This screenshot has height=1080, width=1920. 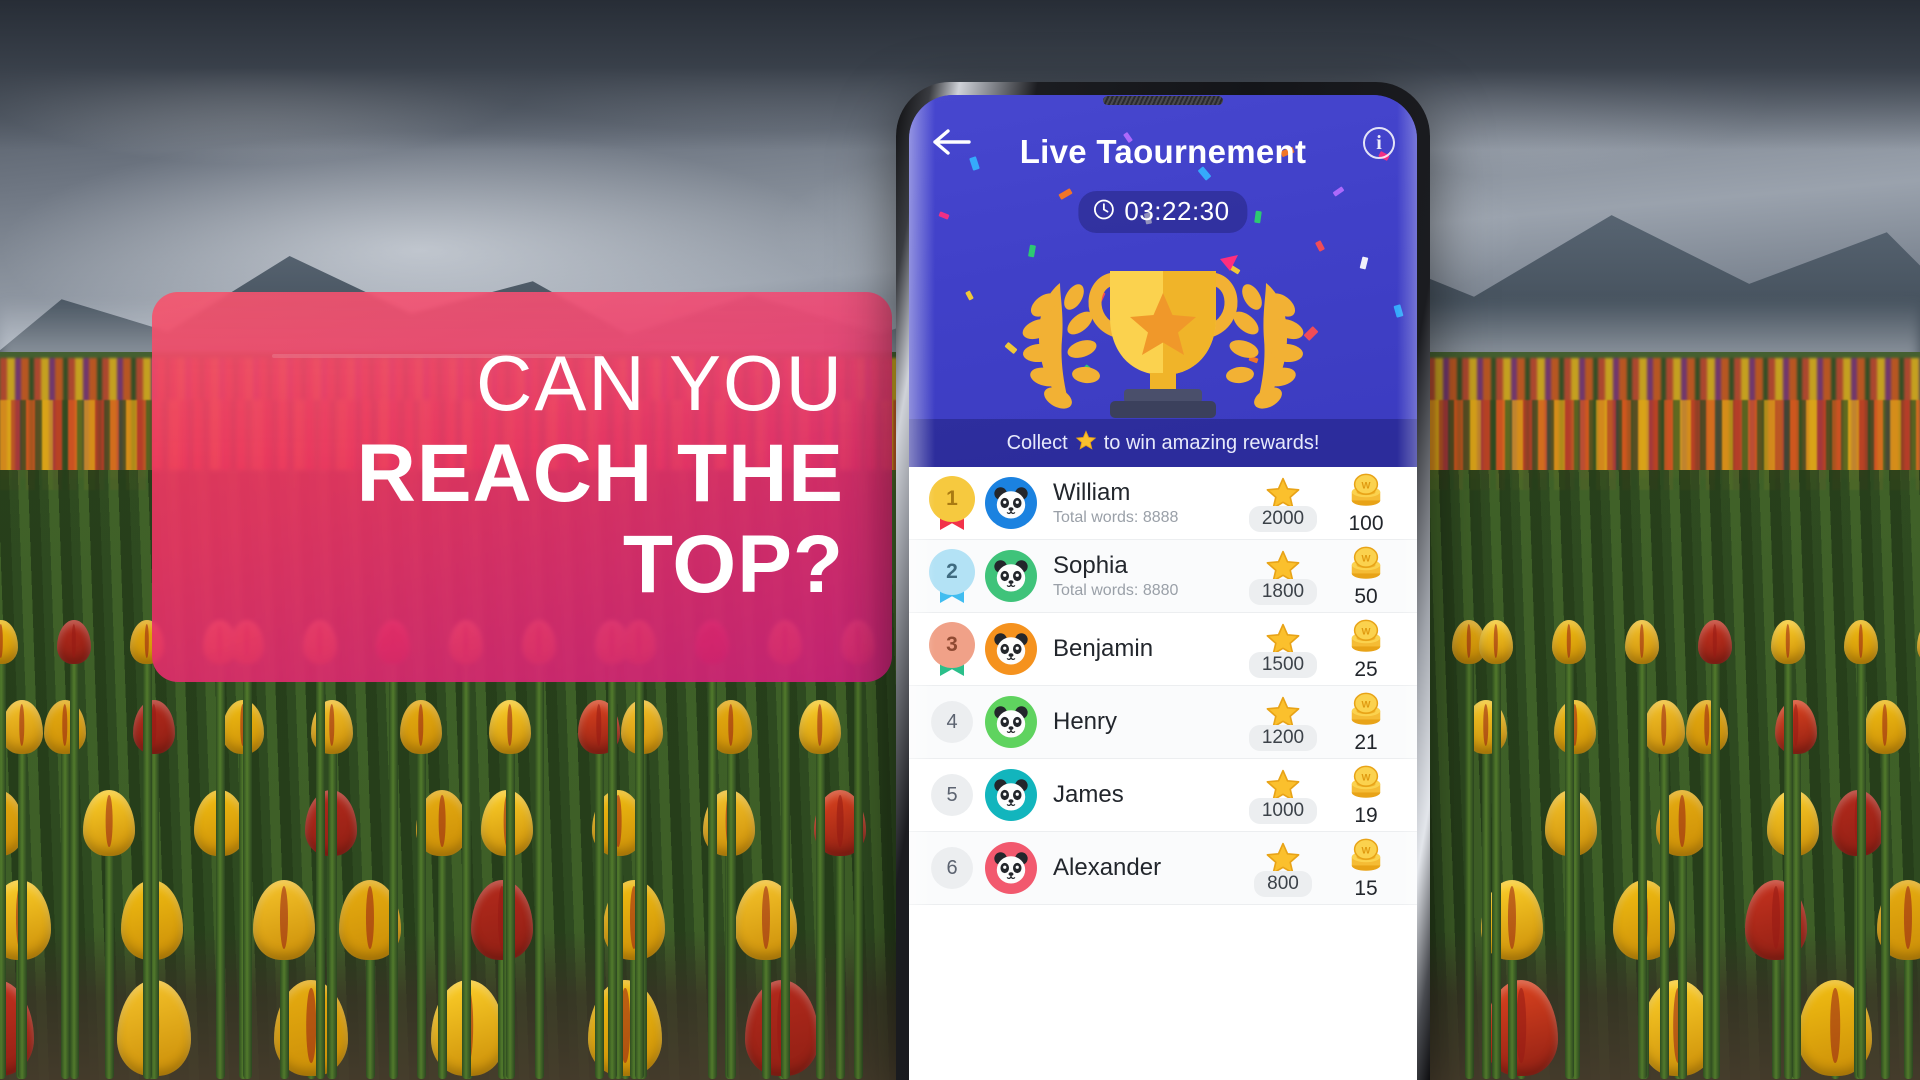 I want to click on rank-cell: 3, so click(x=952, y=649).